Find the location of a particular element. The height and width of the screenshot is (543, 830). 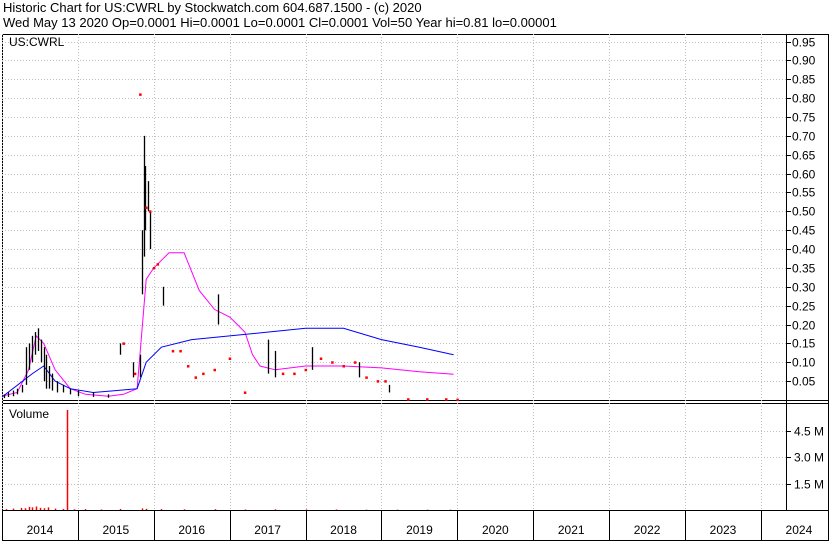

x-tick-label: 2021 is located at coordinates (571, 530).